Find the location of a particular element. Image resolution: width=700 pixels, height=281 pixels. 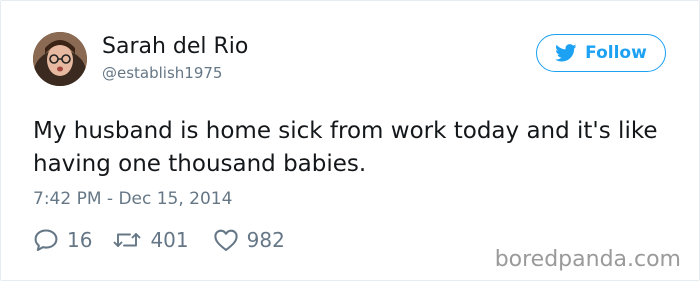

author-handle: @establish1975 is located at coordinates (162, 73).